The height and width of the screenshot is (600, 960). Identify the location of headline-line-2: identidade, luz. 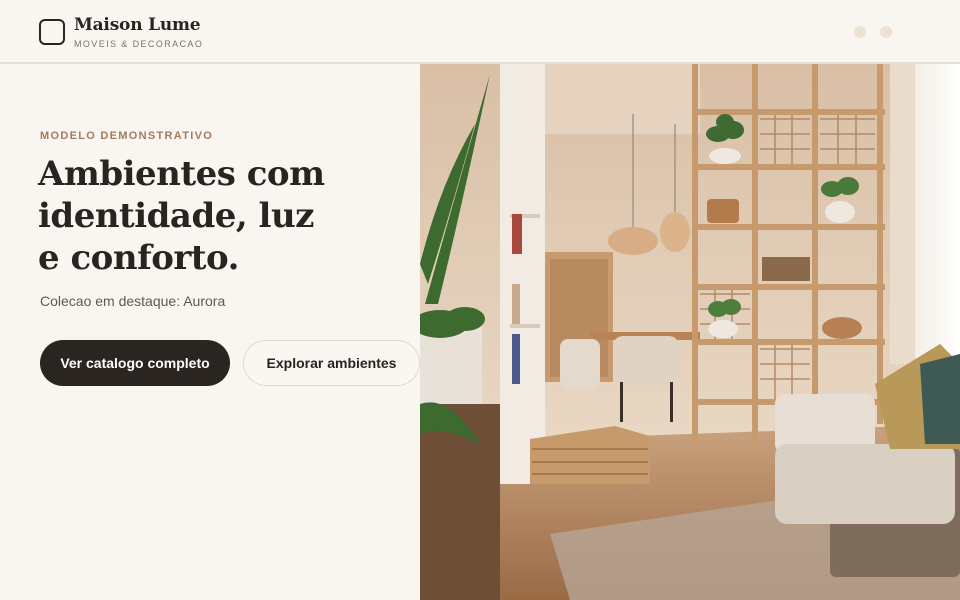
(176, 216).